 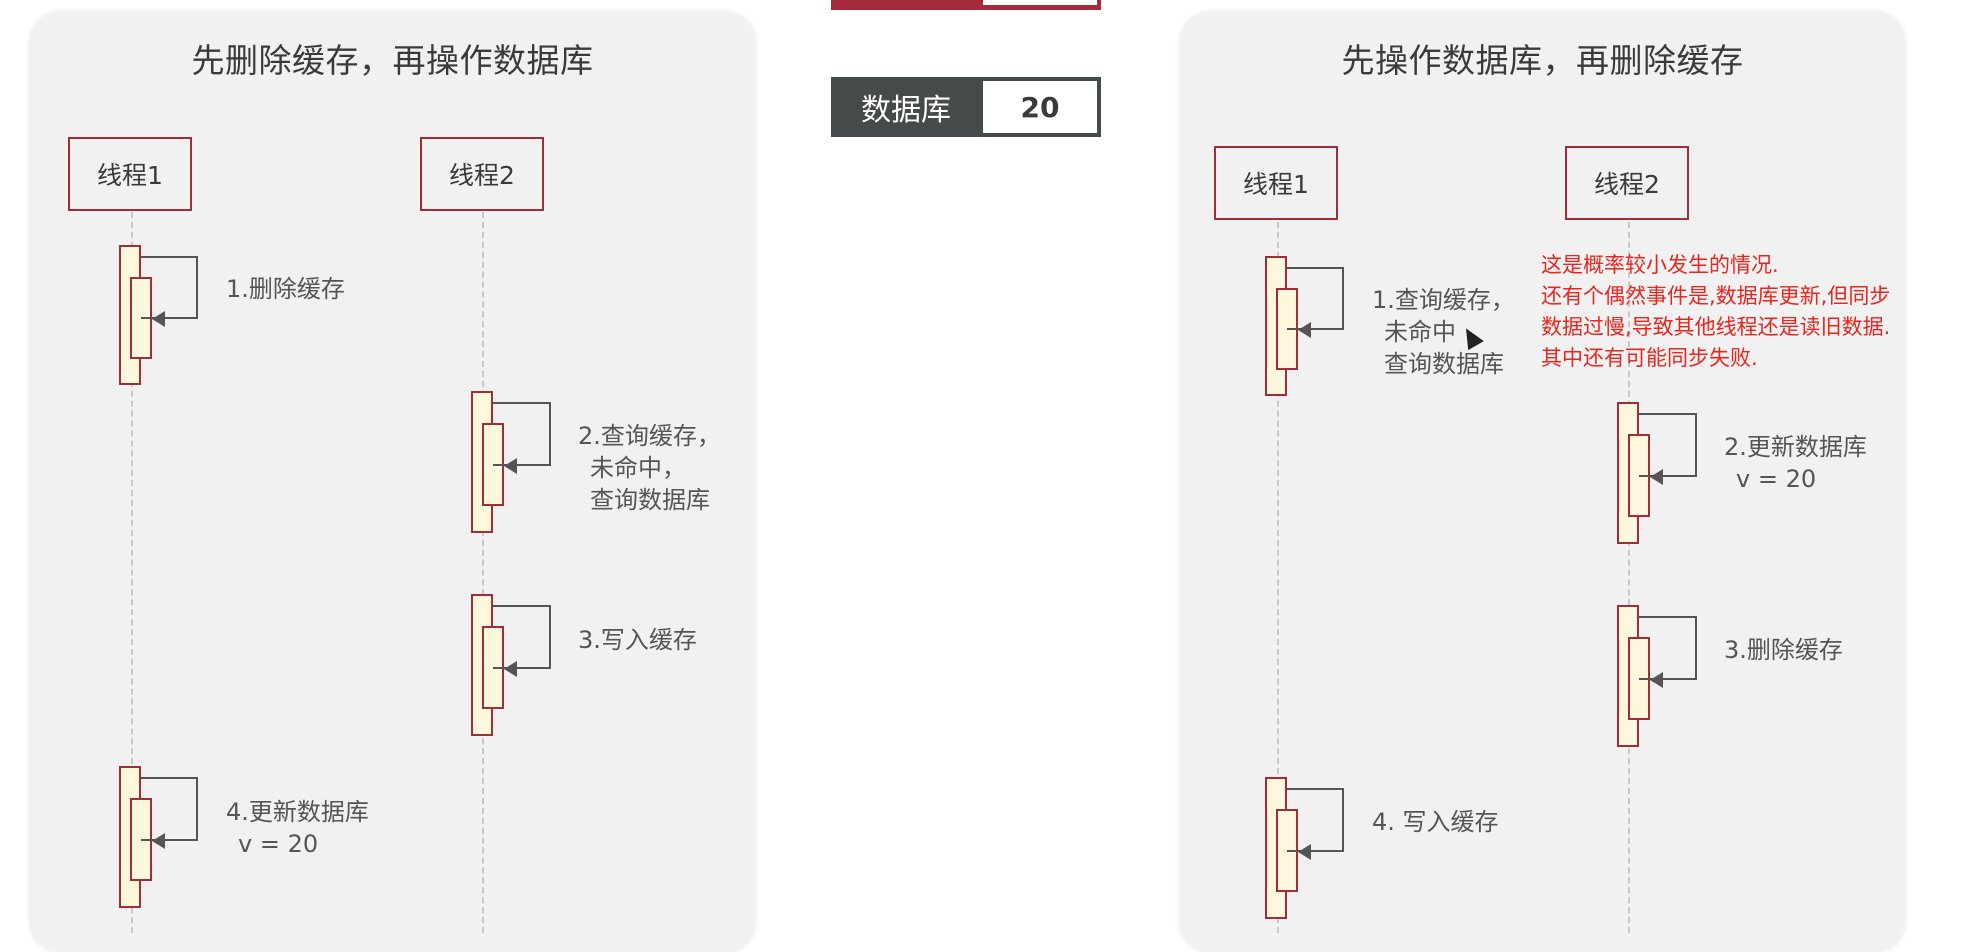 What do you see at coordinates (1668, 648) in the screenshot?
I see `right-step3-self-message` at bounding box center [1668, 648].